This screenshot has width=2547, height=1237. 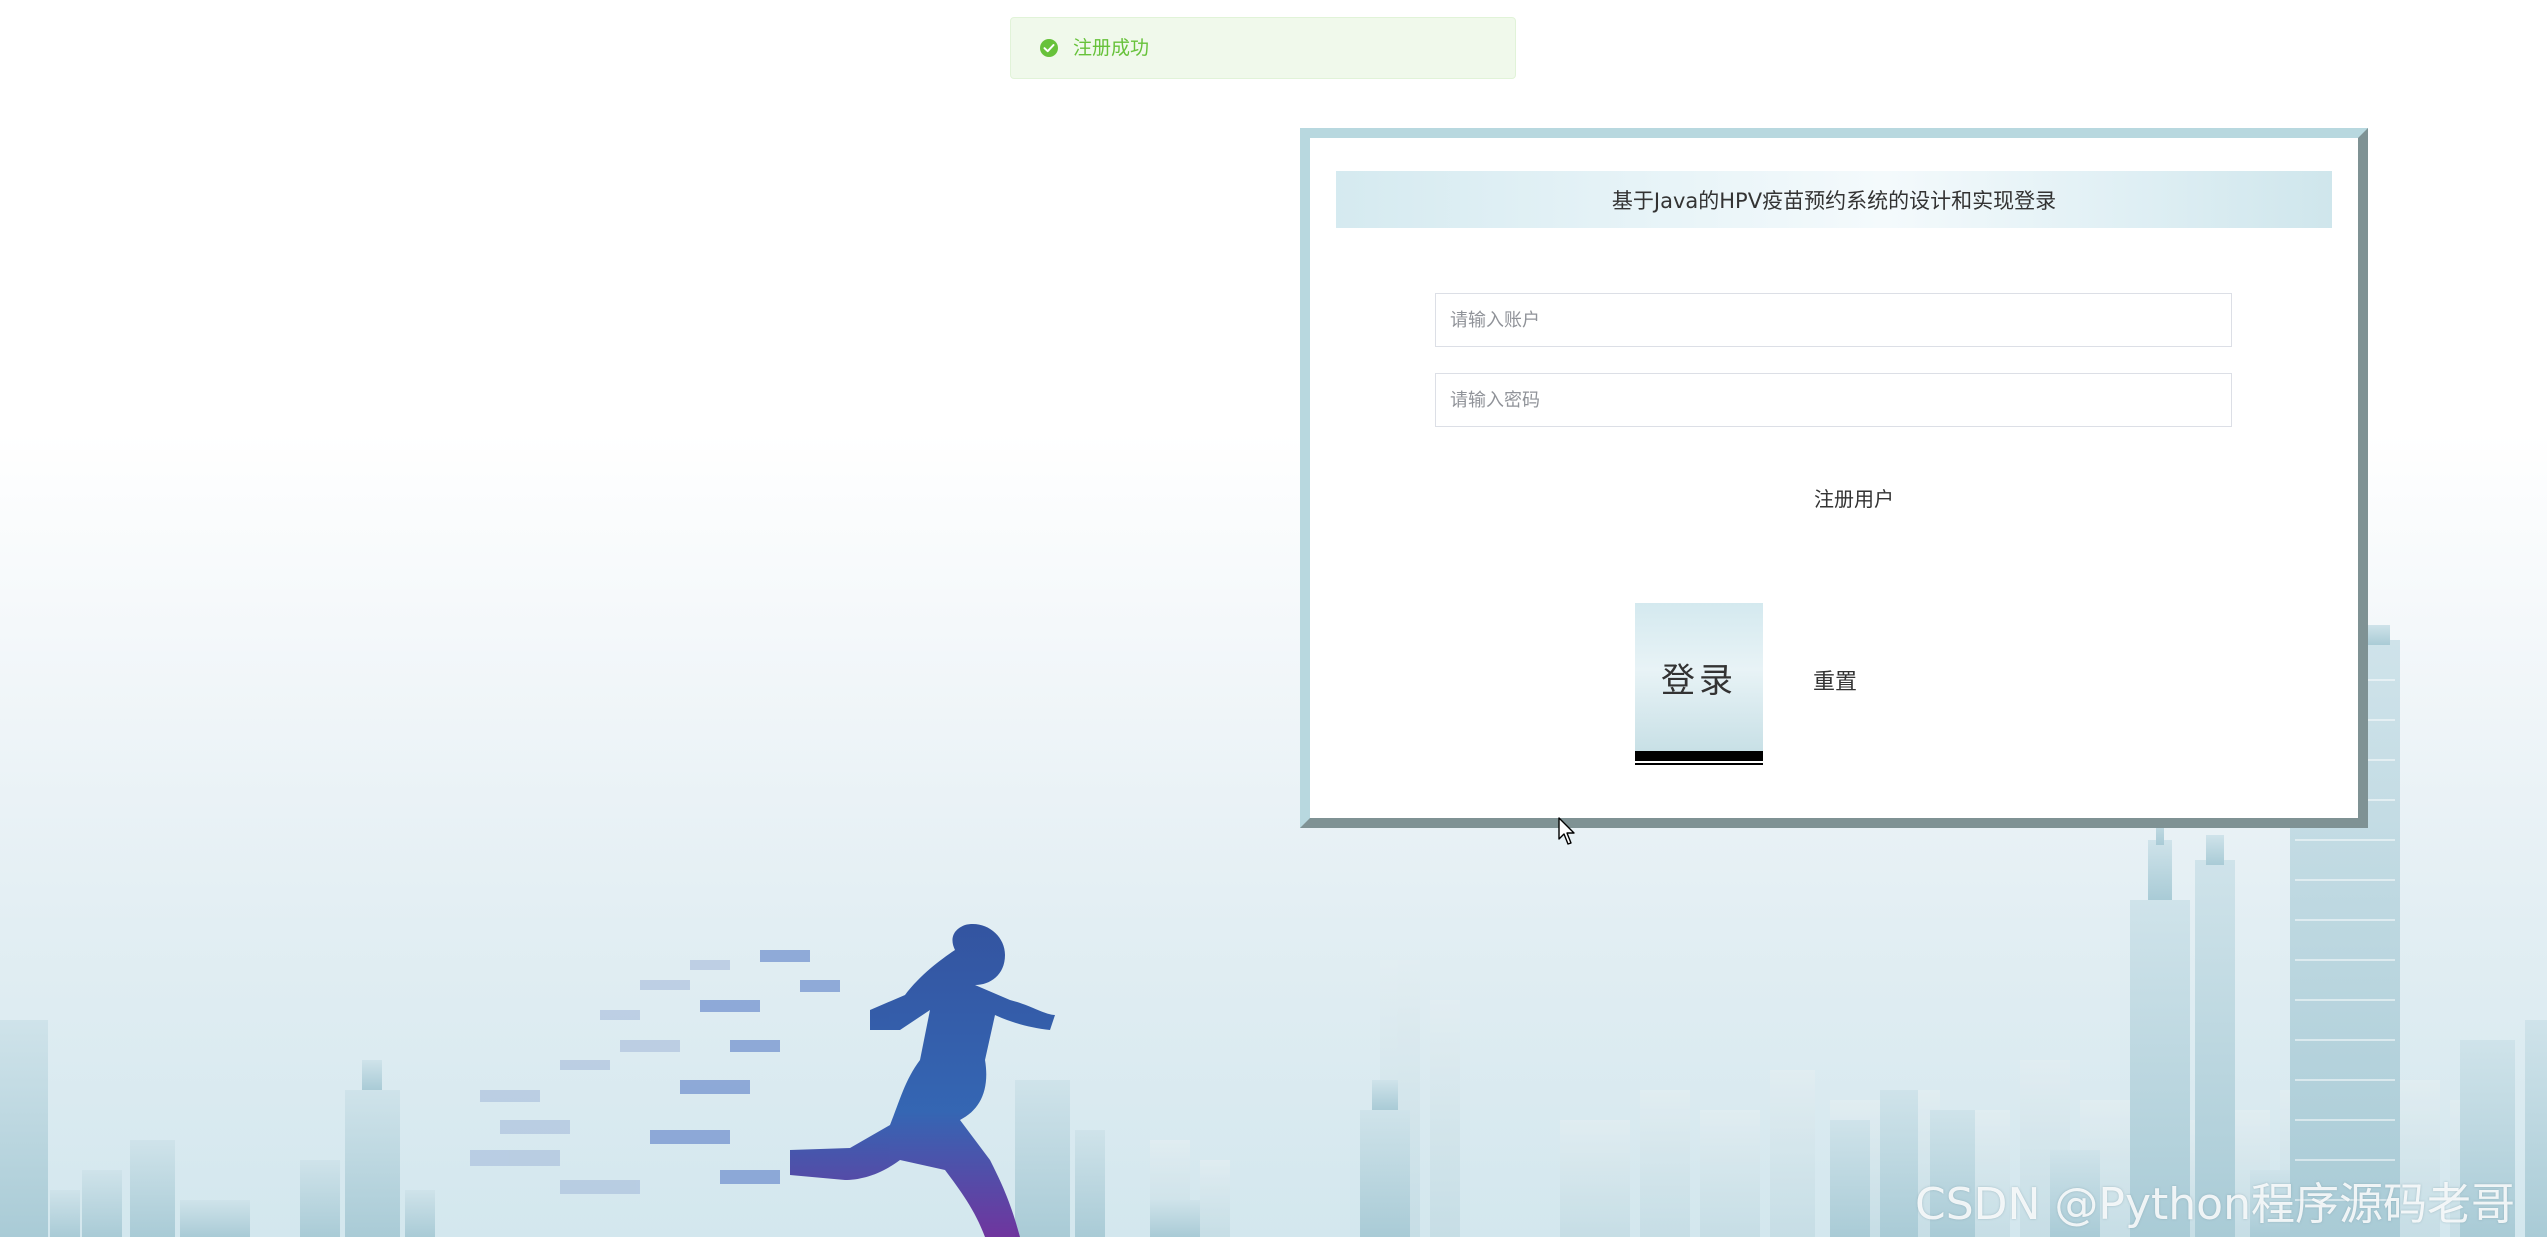 I want to click on runner-figure, so click(x=762, y=1080).